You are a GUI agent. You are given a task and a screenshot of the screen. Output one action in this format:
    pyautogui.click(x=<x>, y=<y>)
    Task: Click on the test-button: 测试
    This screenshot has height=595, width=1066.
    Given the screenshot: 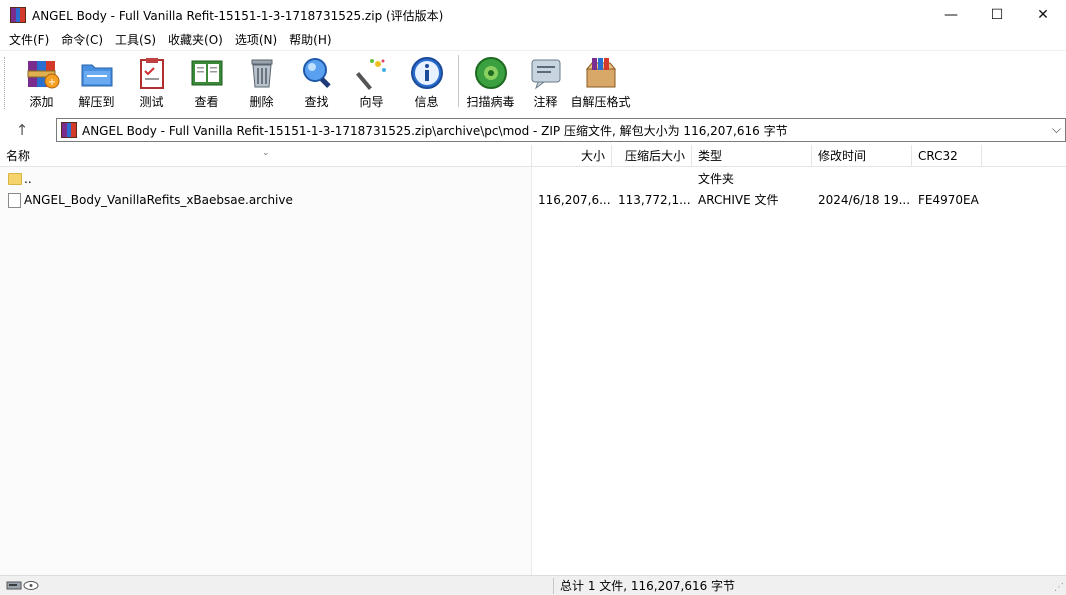 What is the action you would take?
    pyautogui.click(x=151, y=82)
    